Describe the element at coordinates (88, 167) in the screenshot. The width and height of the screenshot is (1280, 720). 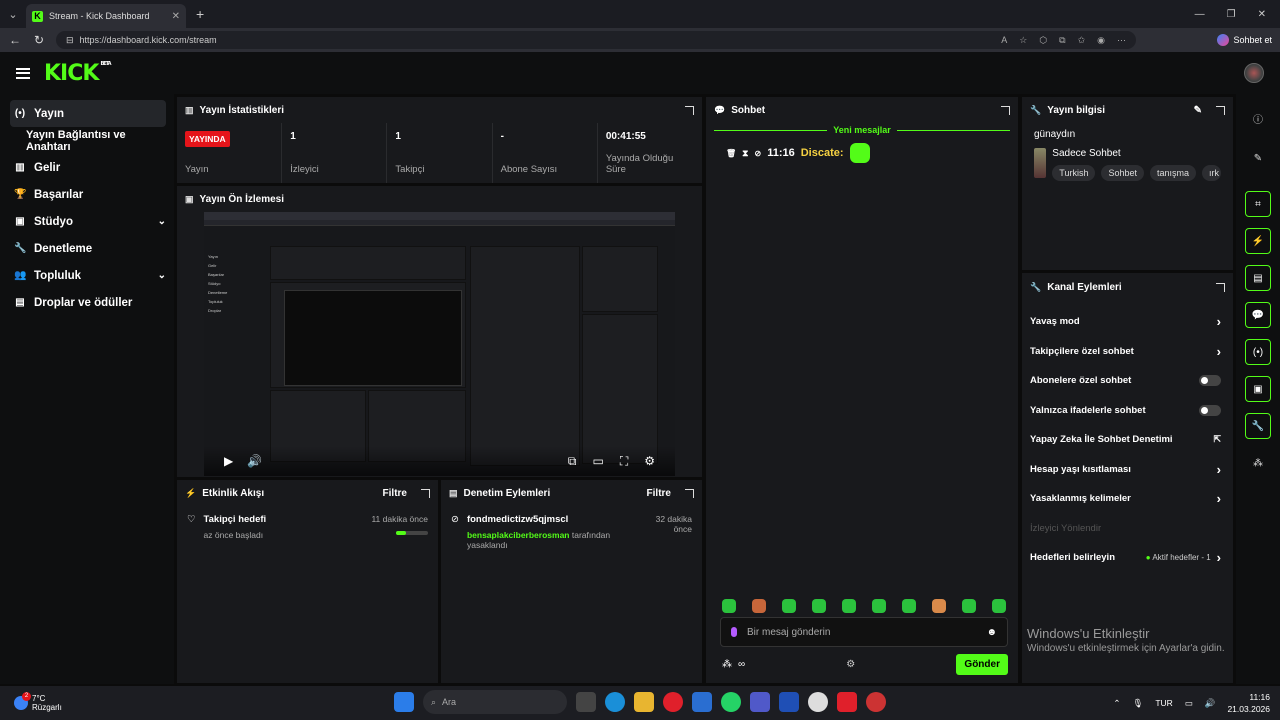
I see `sidebar-item-gelir: ▥ Gelir` at that location.